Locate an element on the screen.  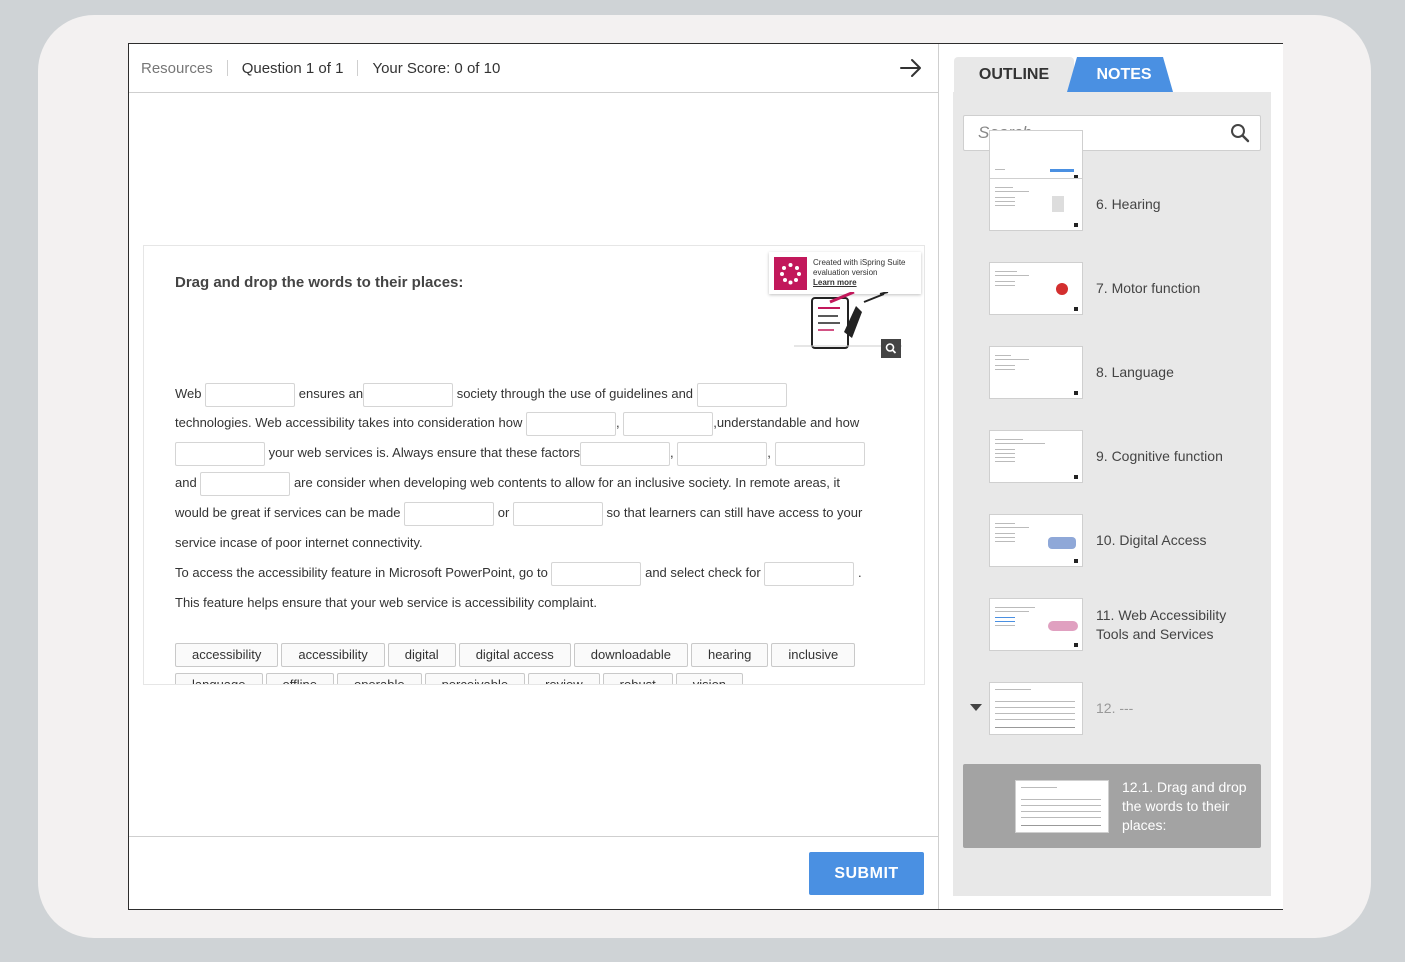
resources-link: Resources is located at coordinates (177, 68).